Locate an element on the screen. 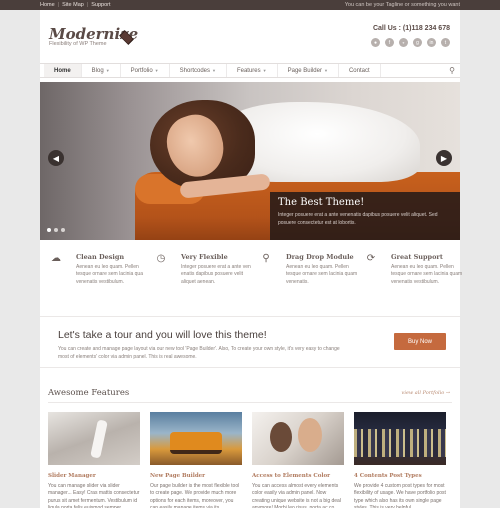 The image size is (500, 508). cloud-icon: ☁ is located at coordinates (56, 258).